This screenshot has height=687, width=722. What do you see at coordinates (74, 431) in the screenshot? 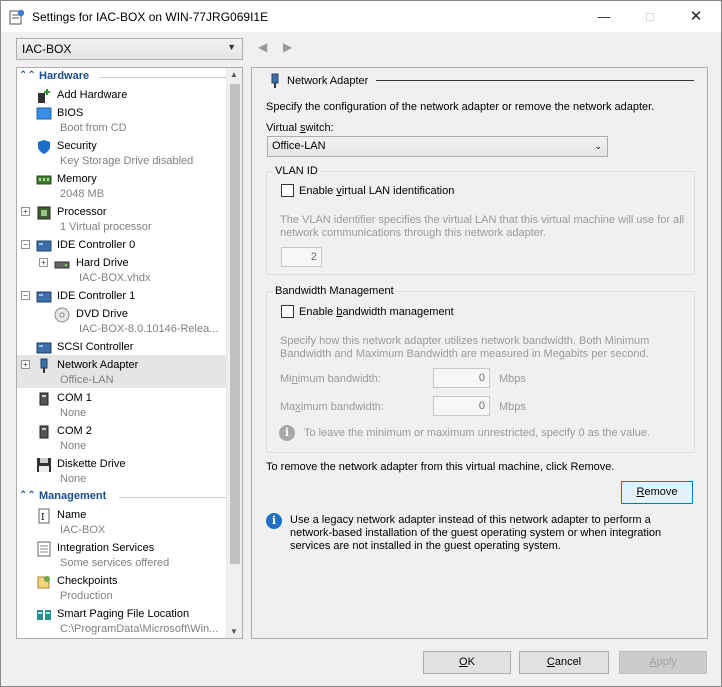
I see `tree-item-label: COM 2` at bounding box center [74, 431].